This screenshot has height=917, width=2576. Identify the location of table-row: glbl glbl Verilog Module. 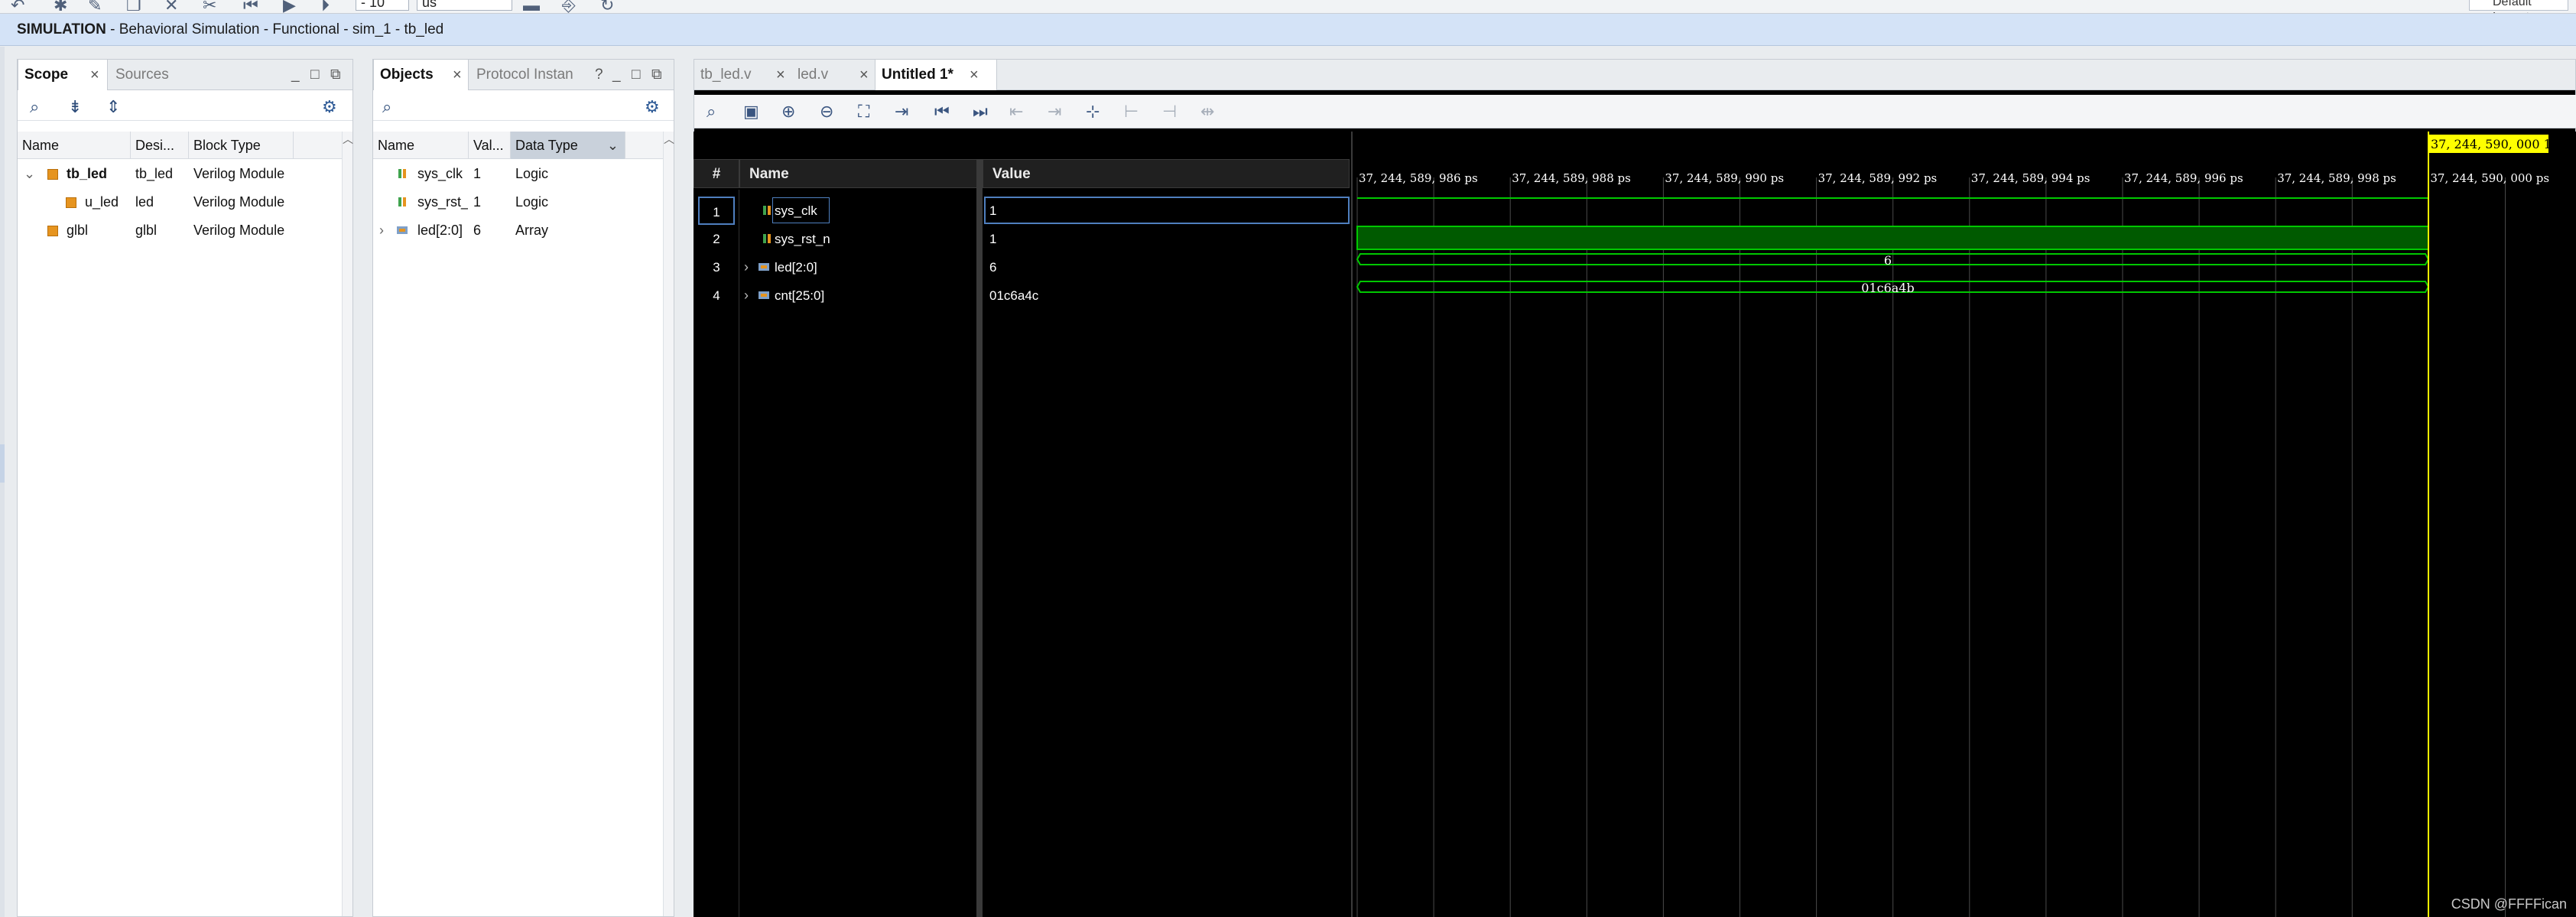
(185, 230).